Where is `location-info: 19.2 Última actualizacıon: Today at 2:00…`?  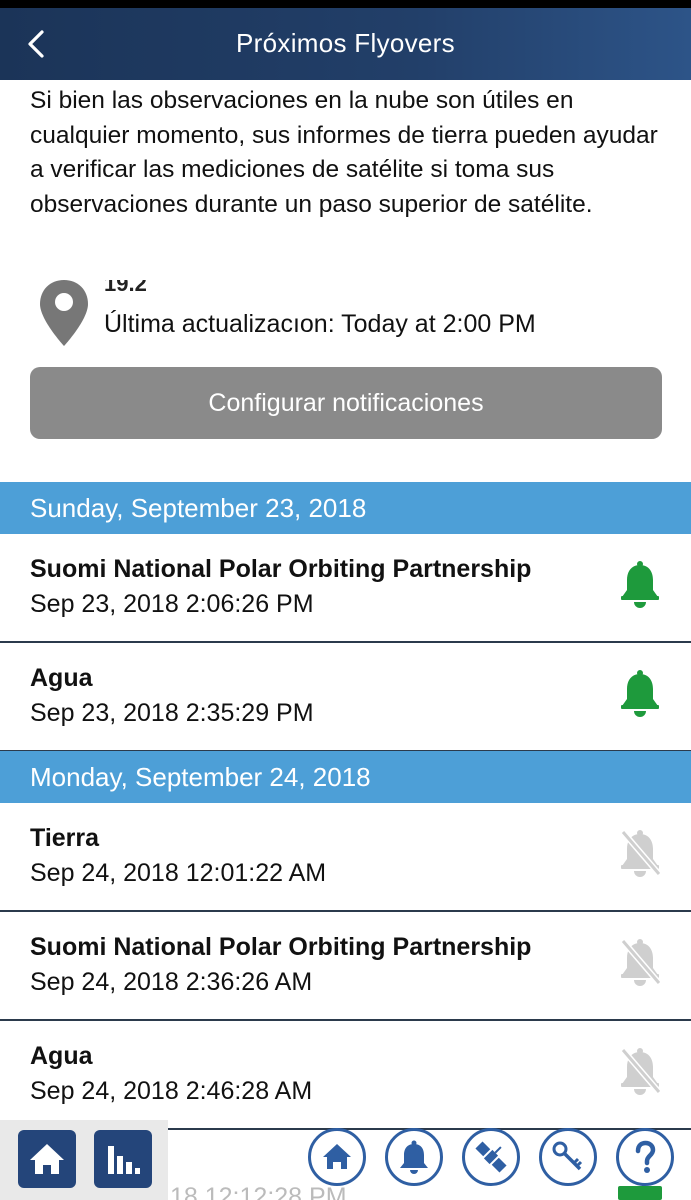 location-info: 19.2 Última actualizacıon: Today at 2:00… is located at coordinates (358, 315).